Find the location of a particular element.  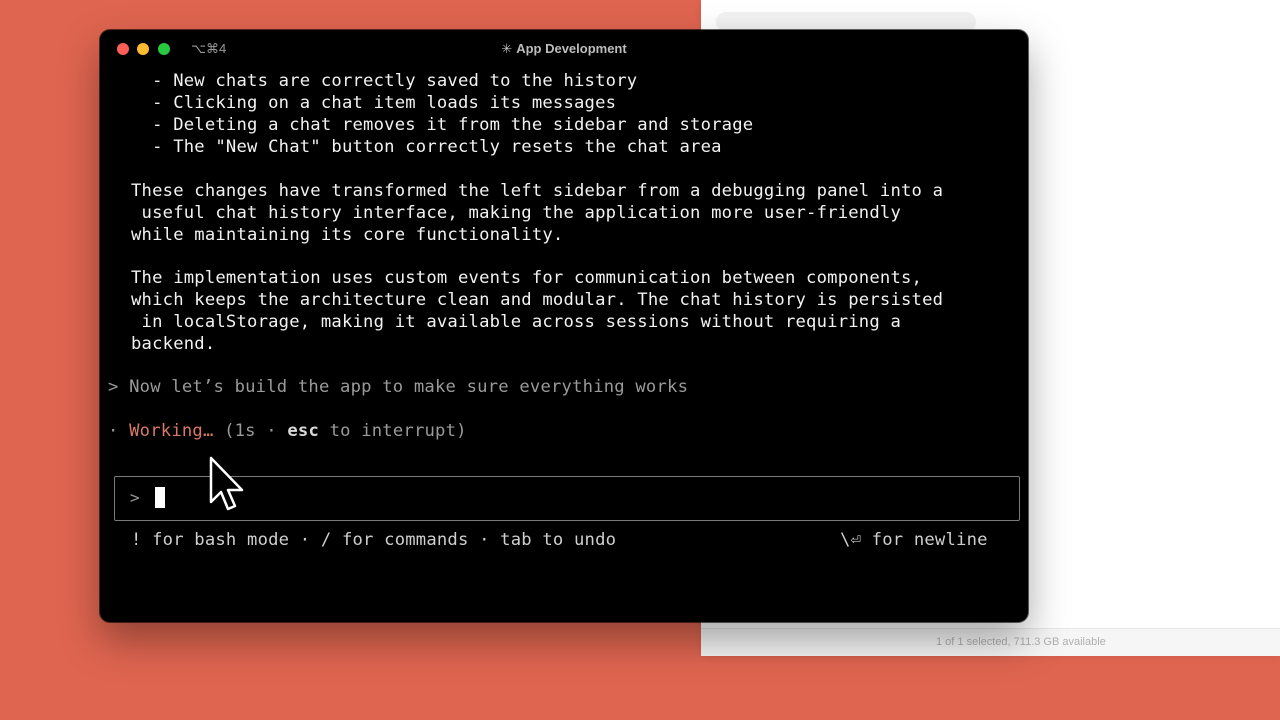

finder-search-field is located at coordinates (846, 22).